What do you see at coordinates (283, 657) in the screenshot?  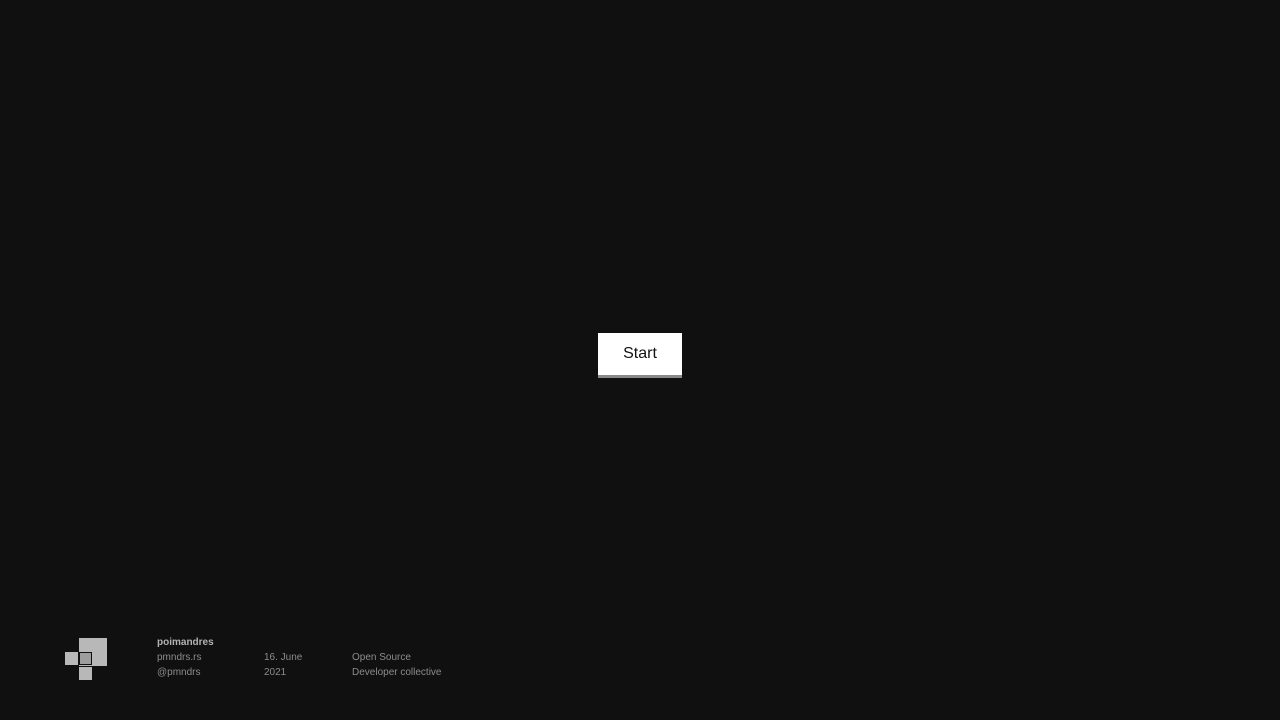 I see `date-day: 16. June` at bounding box center [283, 657].